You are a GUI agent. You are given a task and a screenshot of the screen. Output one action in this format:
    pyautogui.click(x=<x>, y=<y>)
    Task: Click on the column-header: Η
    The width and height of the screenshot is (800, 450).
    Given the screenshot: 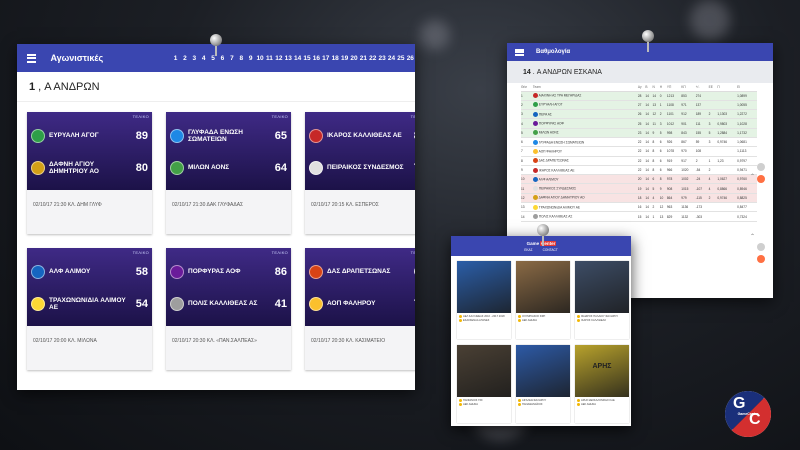 What is the action you would take?
    pyautogui.click(x=663, y=87)
    